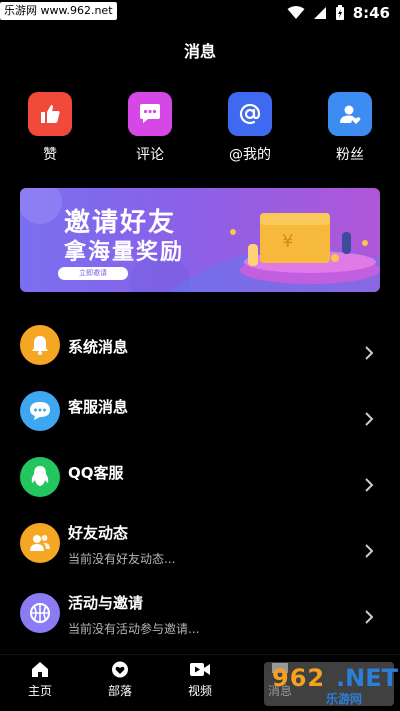 The width and height of the screenshot is (400, 711). I want to click on tab-tribe: 部落, so click(120, 680).